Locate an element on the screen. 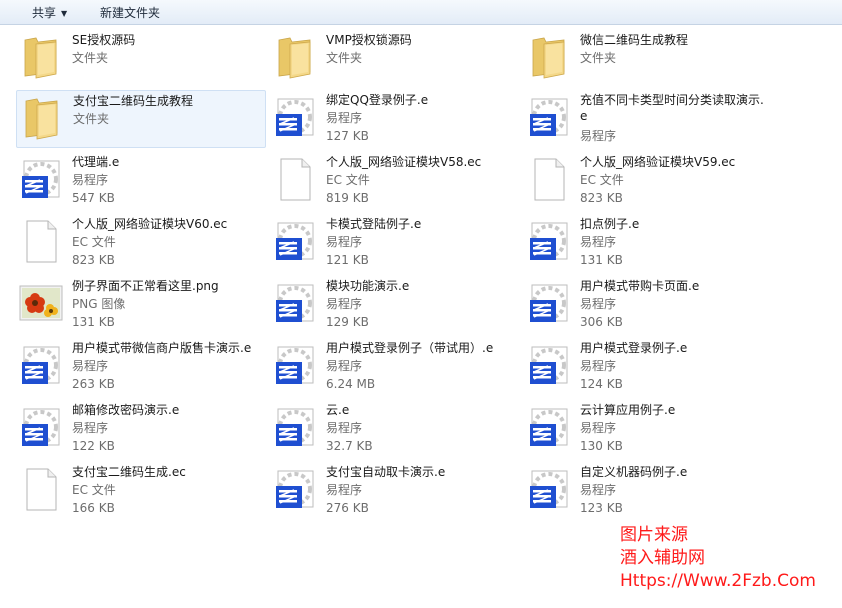  file-name: 用户模式带购卡页面.e is located at coordinates (640, 286).